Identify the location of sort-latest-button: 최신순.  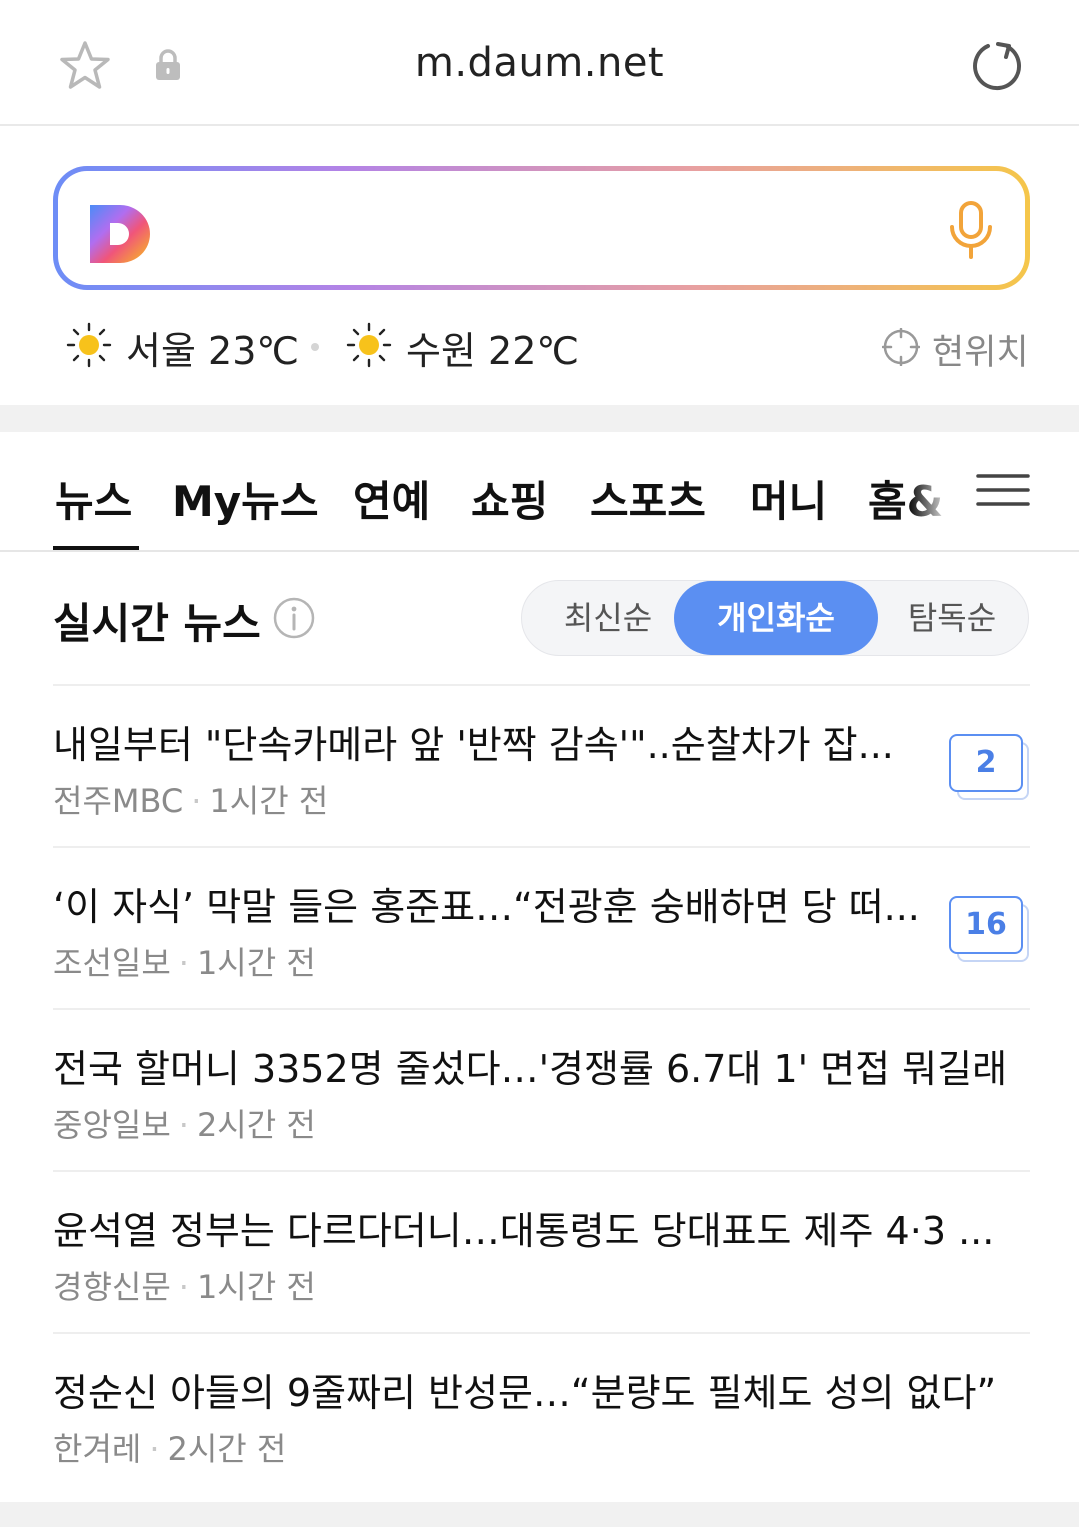
(608, 618).